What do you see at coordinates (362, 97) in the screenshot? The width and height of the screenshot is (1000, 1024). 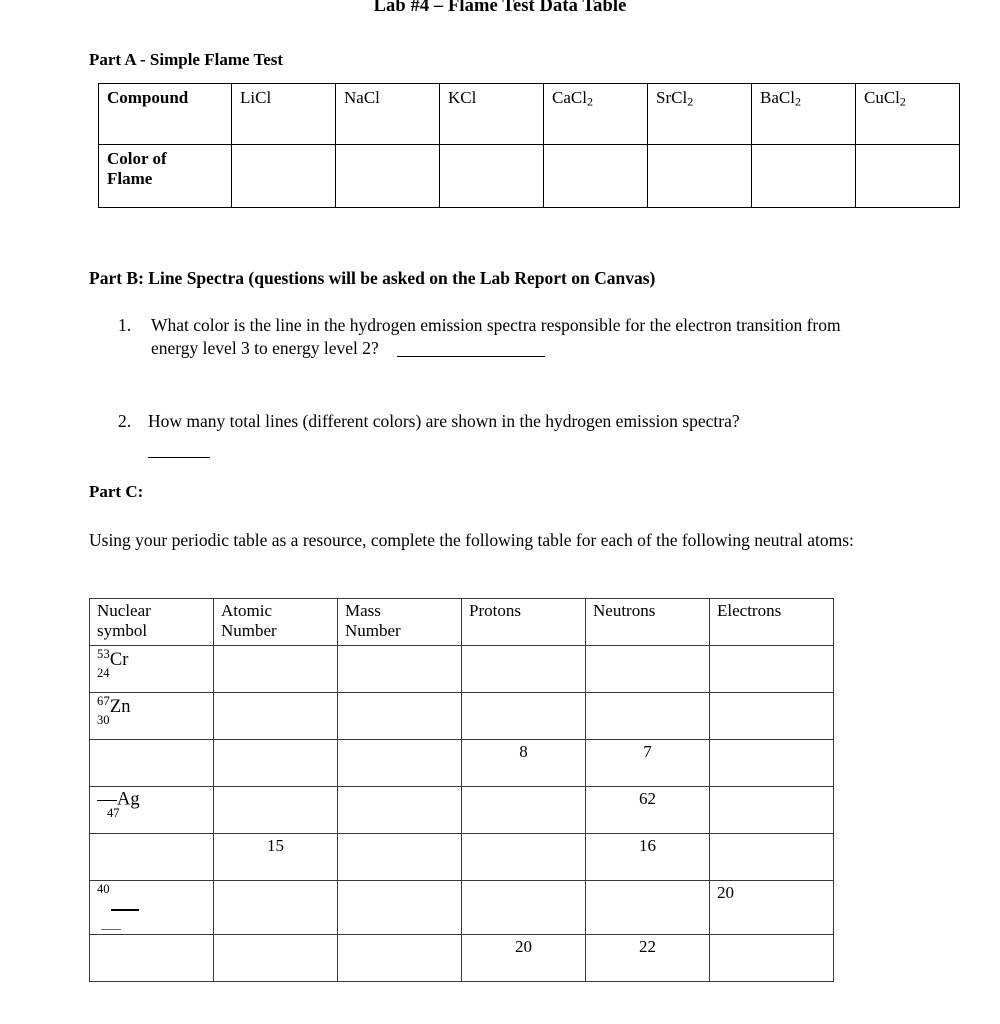 I see `compound-formula-base: NaCl` at bounding box center [362, 97].